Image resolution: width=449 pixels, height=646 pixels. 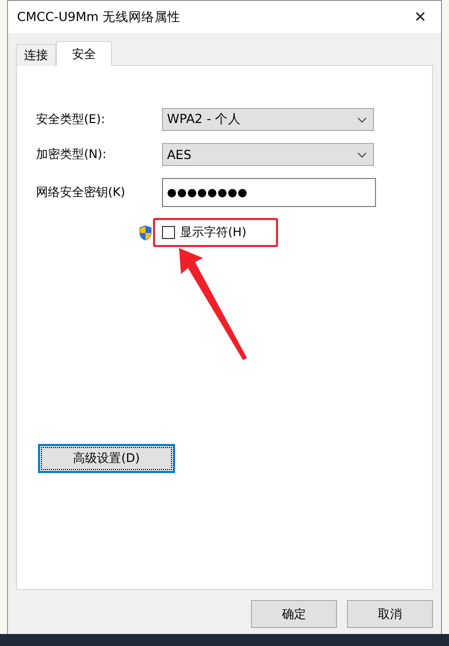 What do you see at coordinates (213, 232) in the screenshot?
I see `checkbox-label: 显示字符(H)` at bounding box center [213, 232].